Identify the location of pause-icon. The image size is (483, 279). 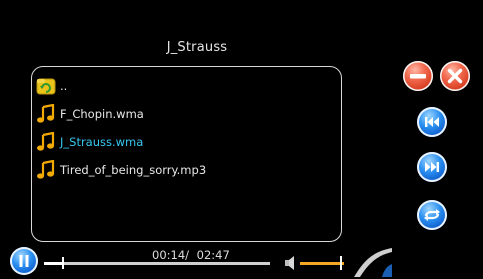
(24, 261).